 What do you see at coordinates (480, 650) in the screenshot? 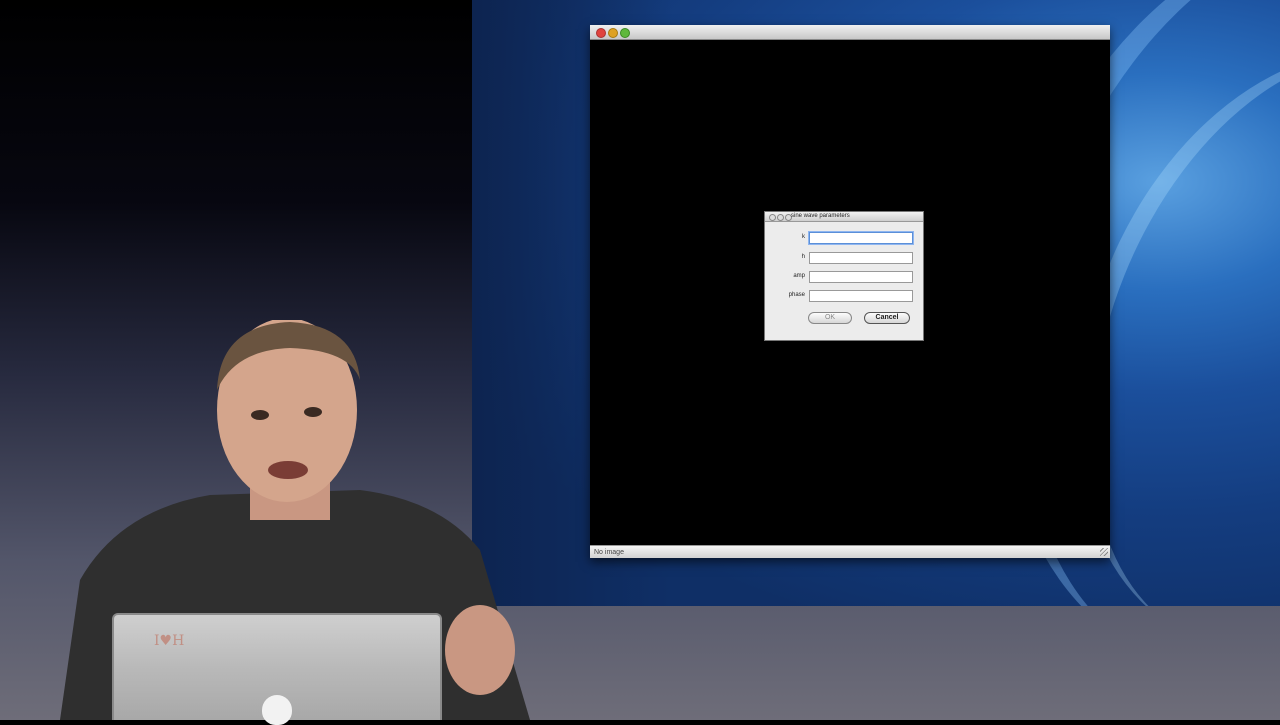
I see `presenter-hand` at bounding box center [480, 650].